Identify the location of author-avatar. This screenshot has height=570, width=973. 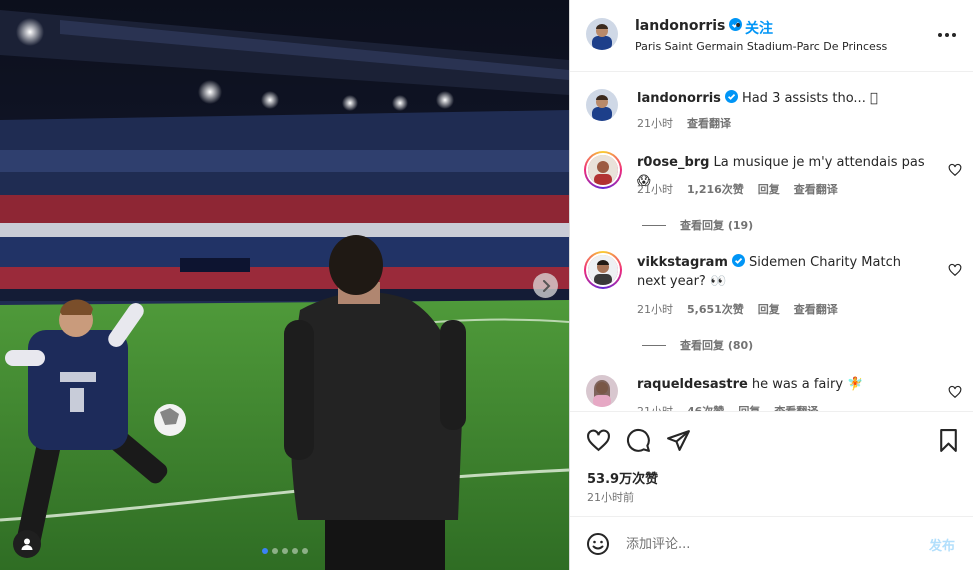
(602, 34).